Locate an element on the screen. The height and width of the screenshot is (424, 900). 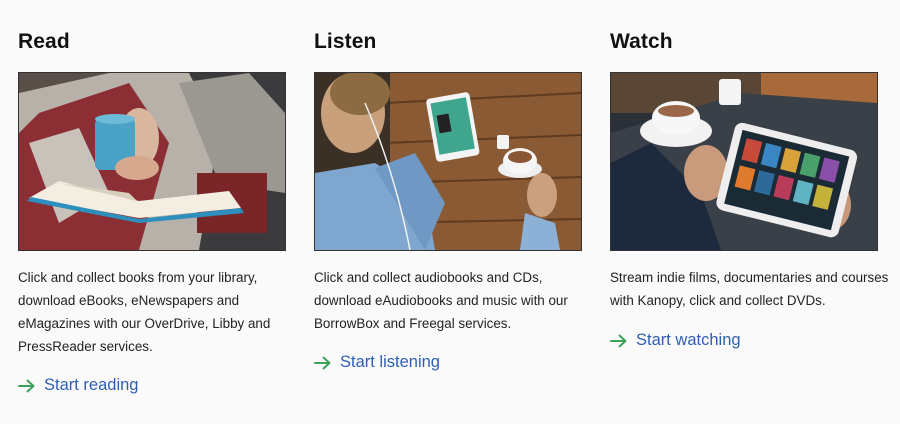
start-reading-link: Start reading is located at coordinates (78, 385).